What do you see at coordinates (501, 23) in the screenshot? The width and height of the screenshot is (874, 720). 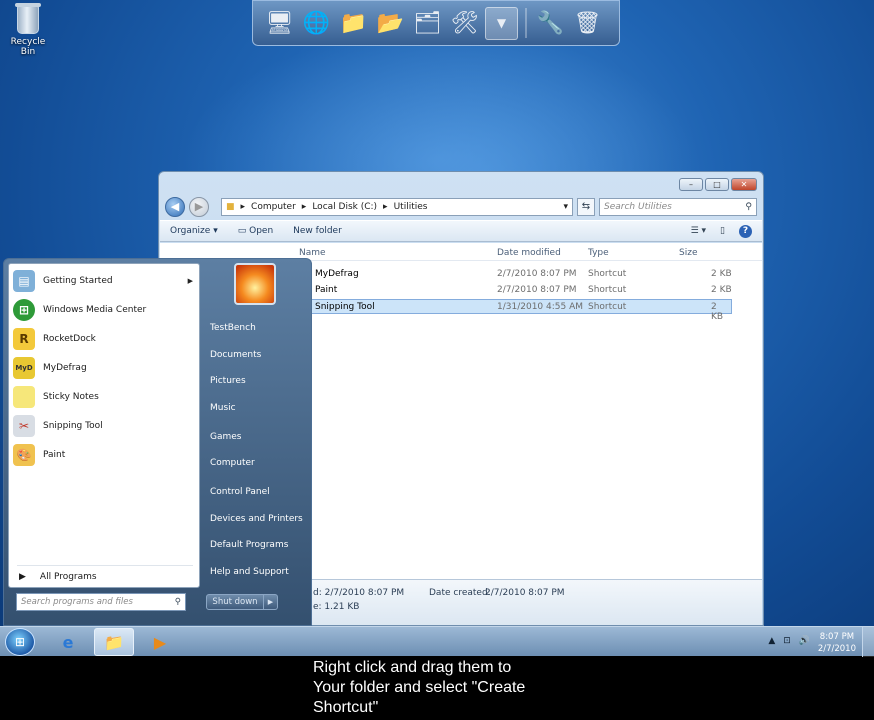 I see `dropdown-icon: ▼` at bounding box center [501, 23].